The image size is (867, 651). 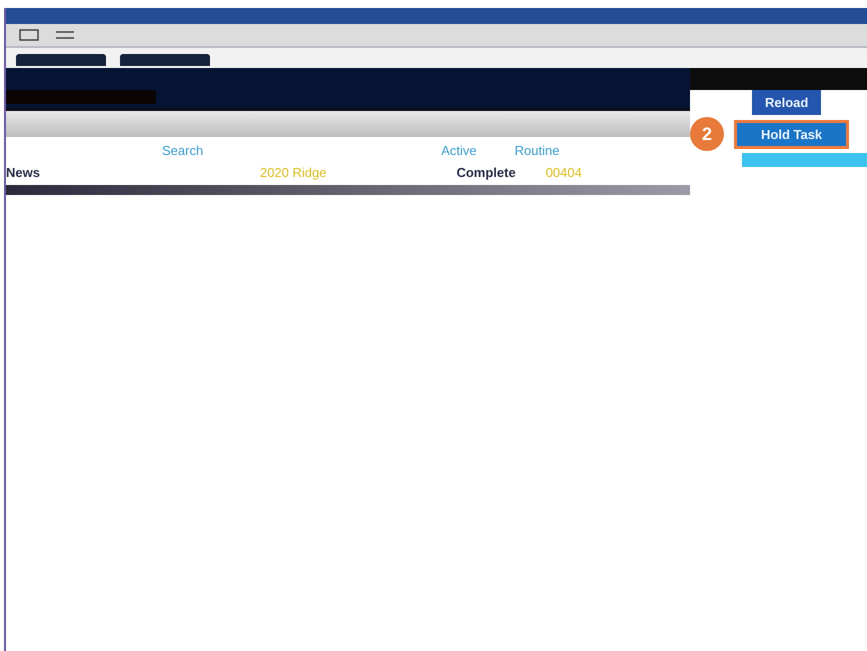 I want to click on link: Search, so click(x=183, y=150).